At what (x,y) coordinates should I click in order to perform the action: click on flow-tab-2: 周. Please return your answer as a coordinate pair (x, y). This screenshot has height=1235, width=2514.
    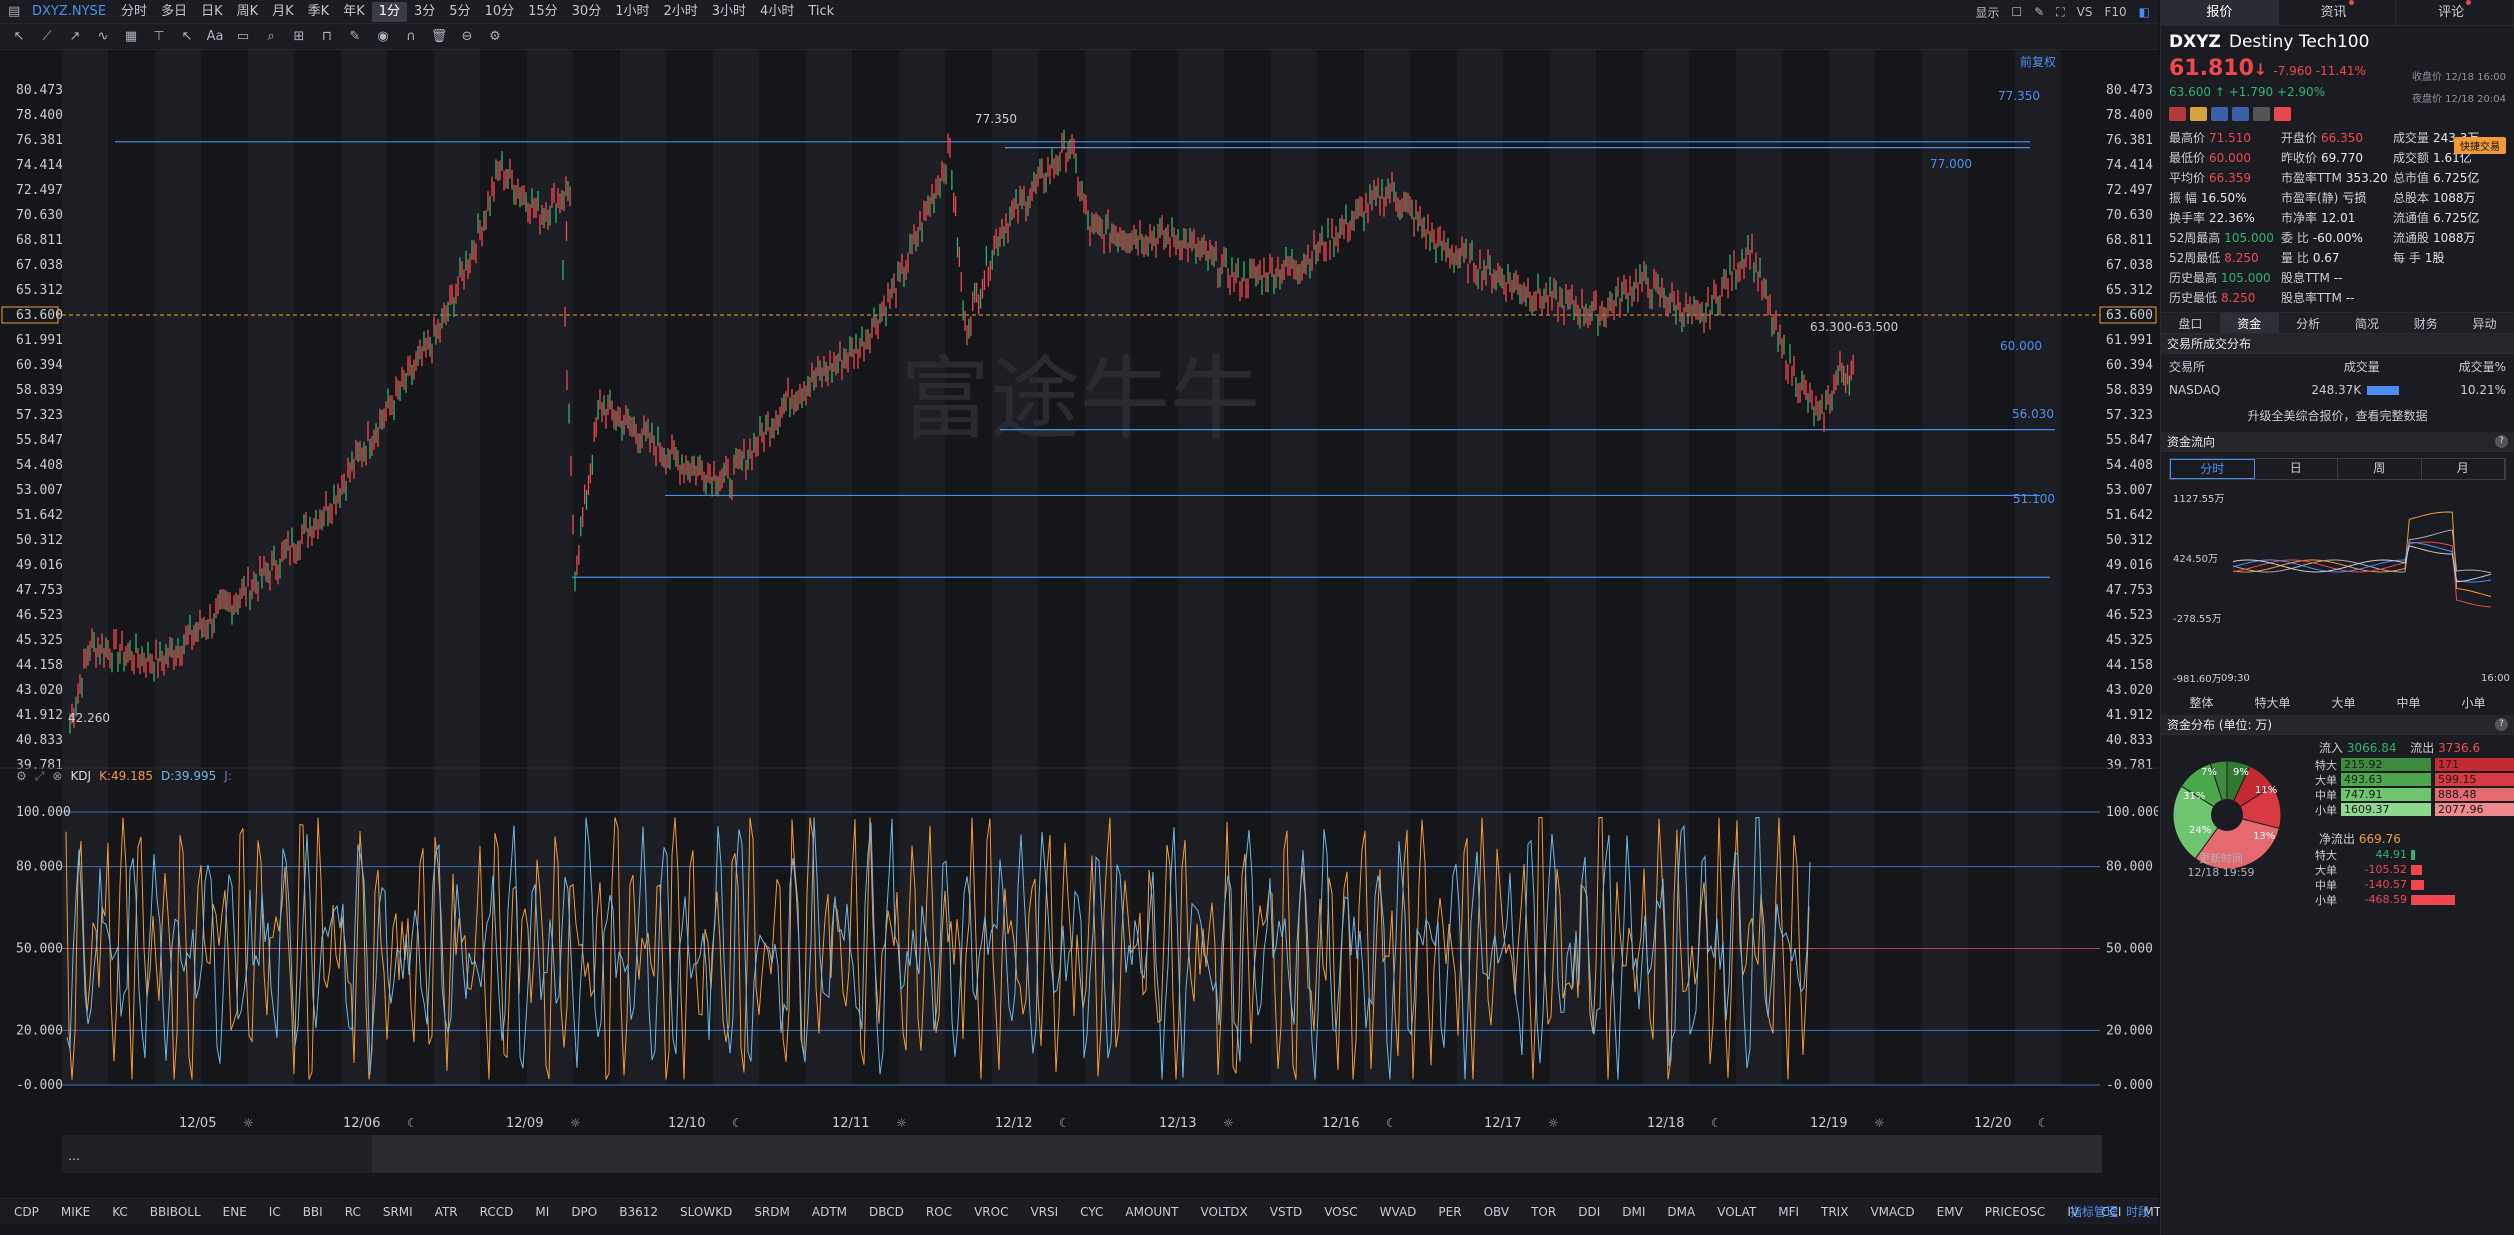
    Looking at the image, I should click on (2380, 469).